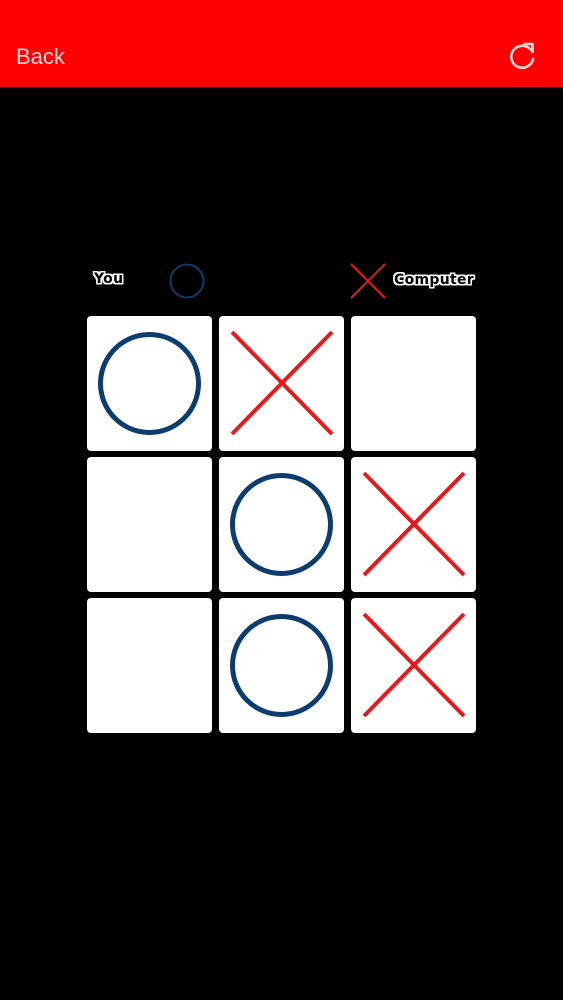 The width and height of the screenshot is (563, 1000). Describe the element at coordinates (281, 43) in the screenshot. I see `top-bar: Back` at that location.